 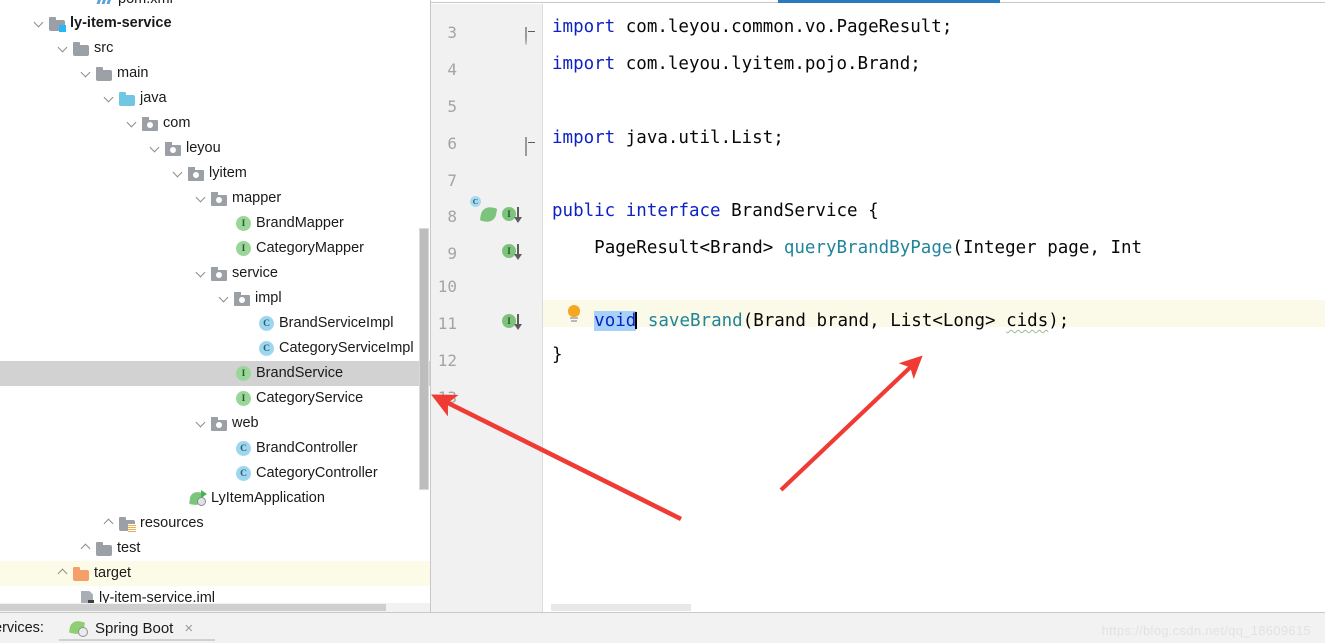 I want to click on method-name: queryBrandByPage, so click(x=868, y=248).